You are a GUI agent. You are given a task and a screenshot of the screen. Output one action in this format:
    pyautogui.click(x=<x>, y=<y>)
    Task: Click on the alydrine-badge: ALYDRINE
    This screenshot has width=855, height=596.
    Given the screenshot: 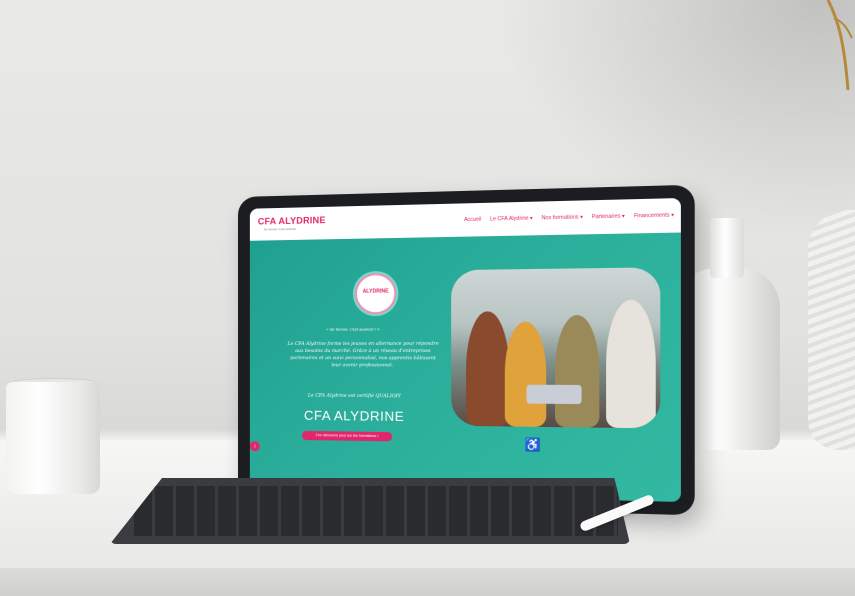 What is the action you would take?
    pyautogui.click(x=375, y=293)
    